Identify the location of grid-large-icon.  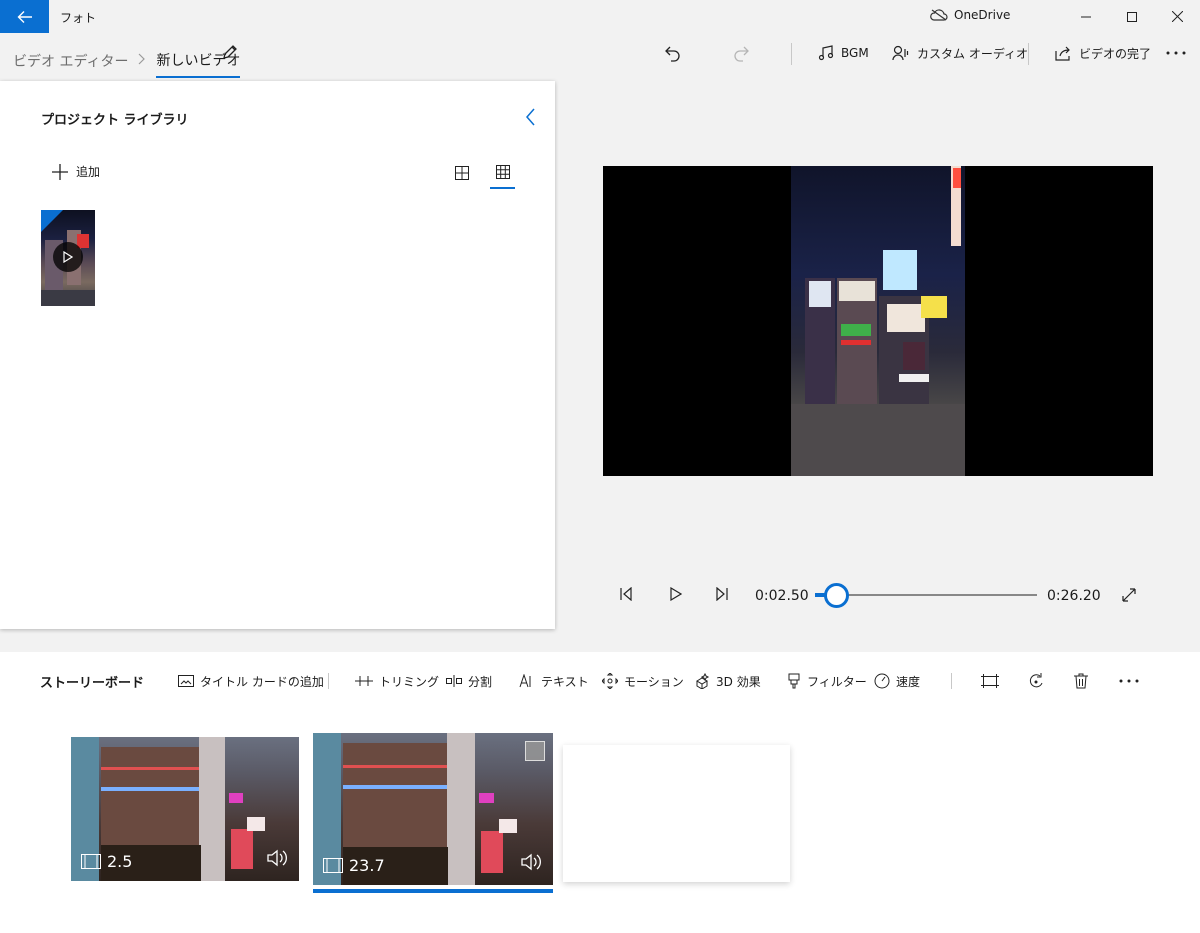
(462, 173).